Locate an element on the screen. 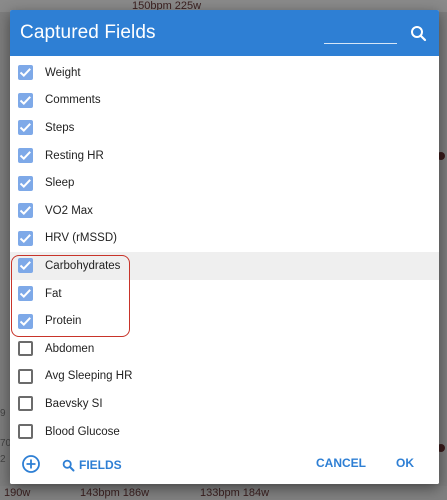 This screenshot has width=447, height=500. field-label: Weight is located at coordinates (63, 72).